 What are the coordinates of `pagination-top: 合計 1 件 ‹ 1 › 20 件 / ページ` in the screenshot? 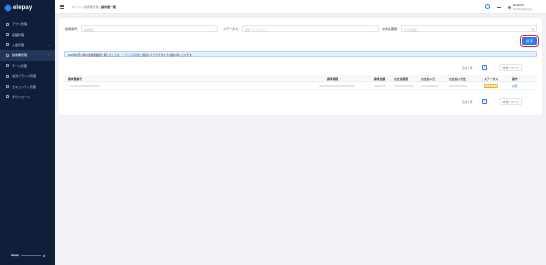 It's located at (492, 67).